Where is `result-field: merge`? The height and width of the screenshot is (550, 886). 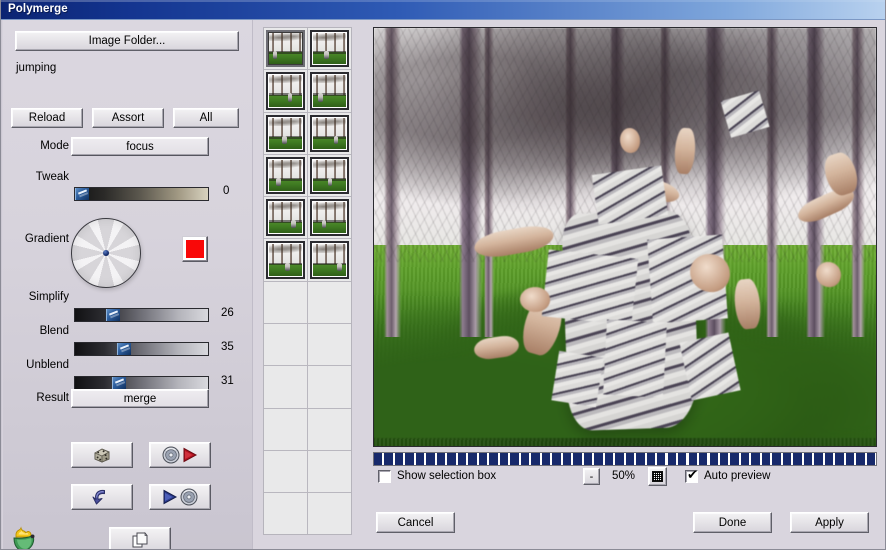 result-field: merge is located at coordinates (140, 398).